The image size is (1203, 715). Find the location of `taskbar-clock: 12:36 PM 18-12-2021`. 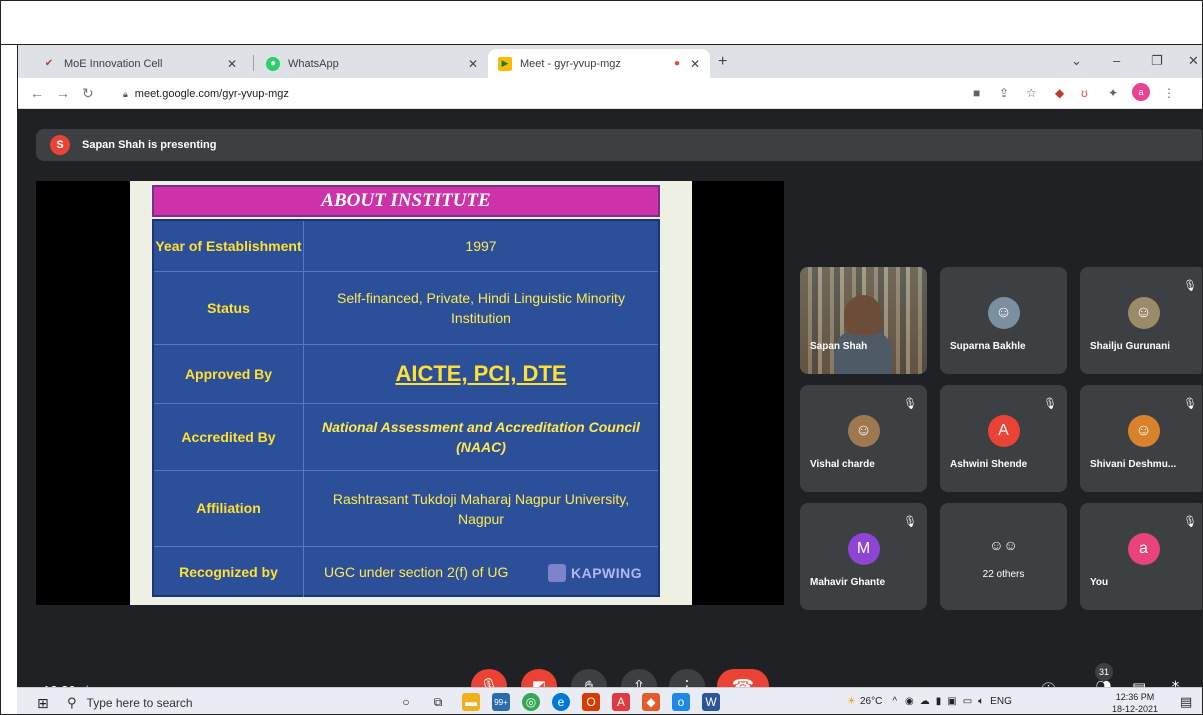

taskbar-clock: 12:36 PM 18-12-2021 is located at coordinates (1135, 702).